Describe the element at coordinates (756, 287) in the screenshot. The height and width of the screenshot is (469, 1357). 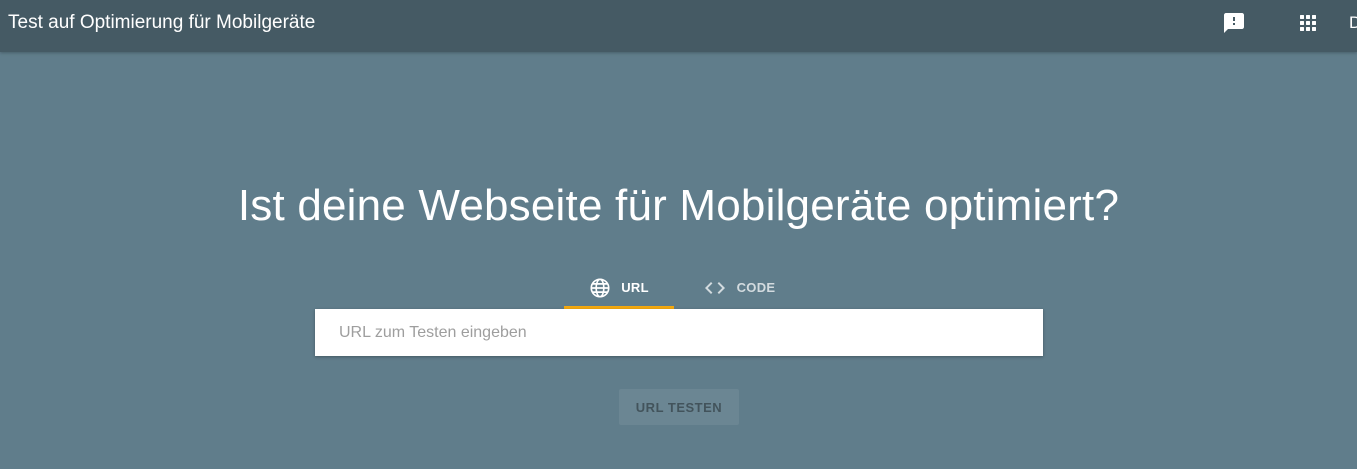
I see `tab-code-label: CODE` at that location.